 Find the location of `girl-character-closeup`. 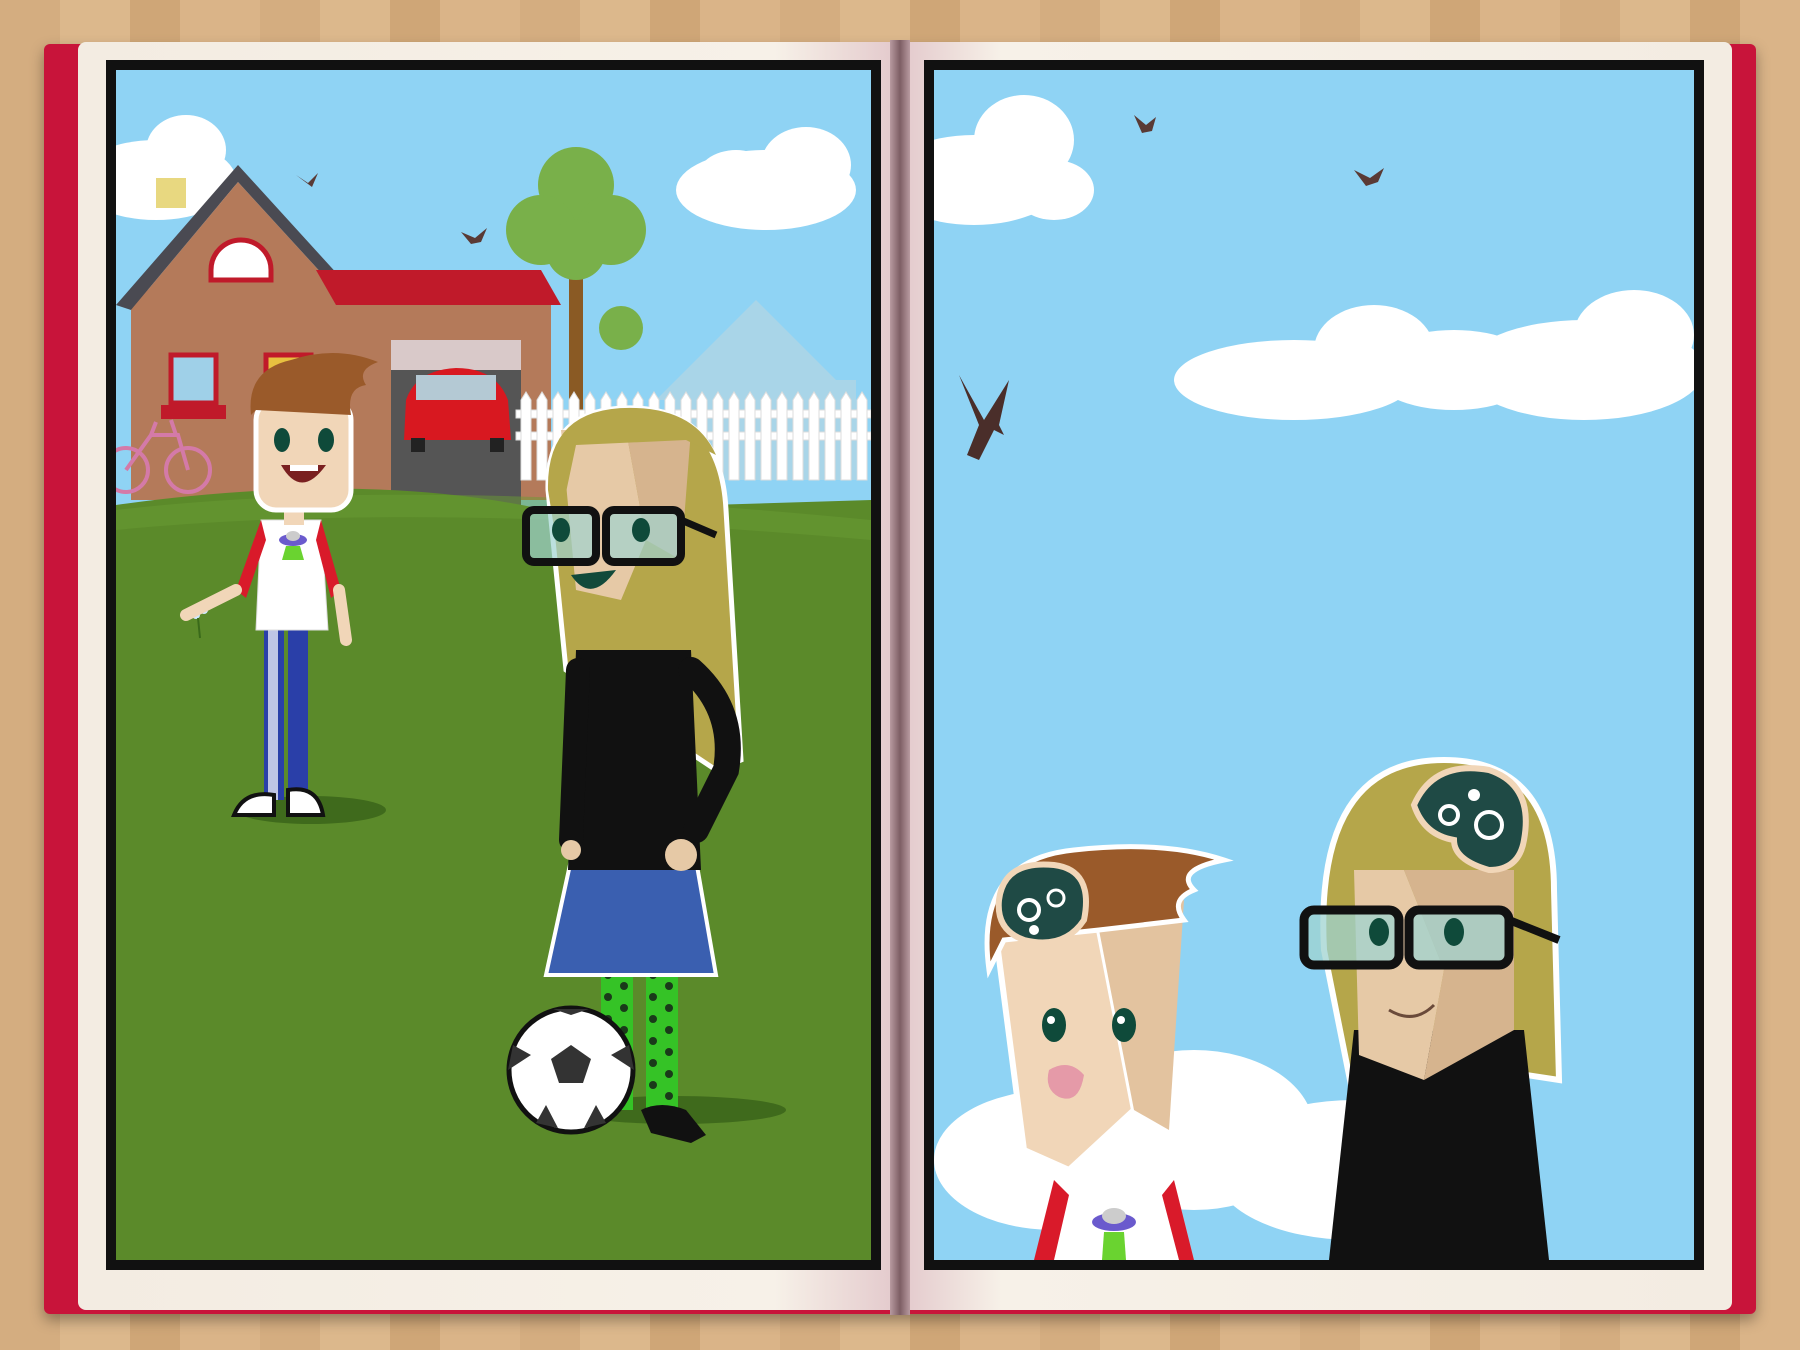

girl-character-closeup is located at coordinates (1431, 1008).